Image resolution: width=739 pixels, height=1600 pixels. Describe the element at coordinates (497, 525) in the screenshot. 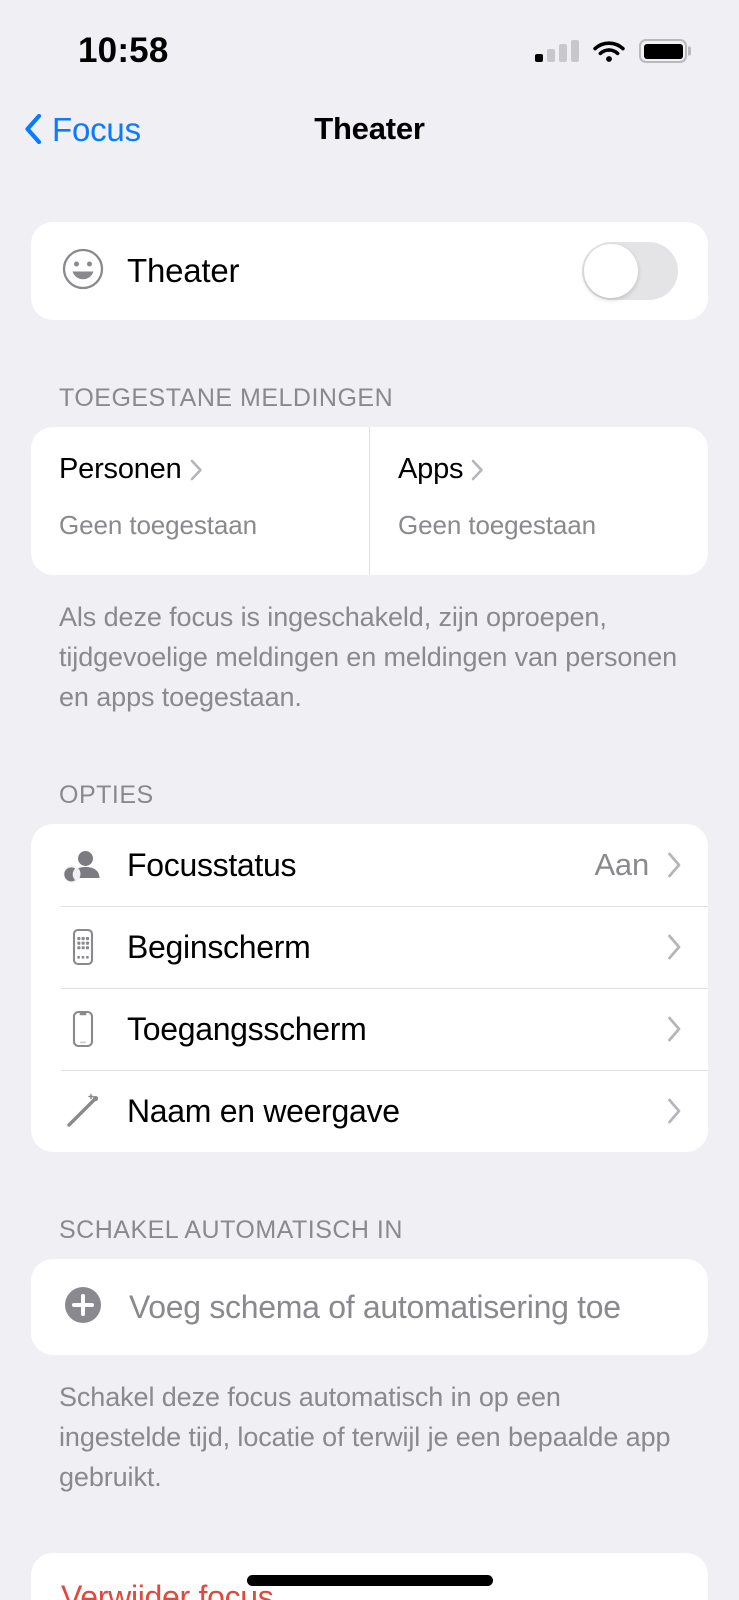

I see `allowed-apps-subtitle: Geen toegestaan` at that location.